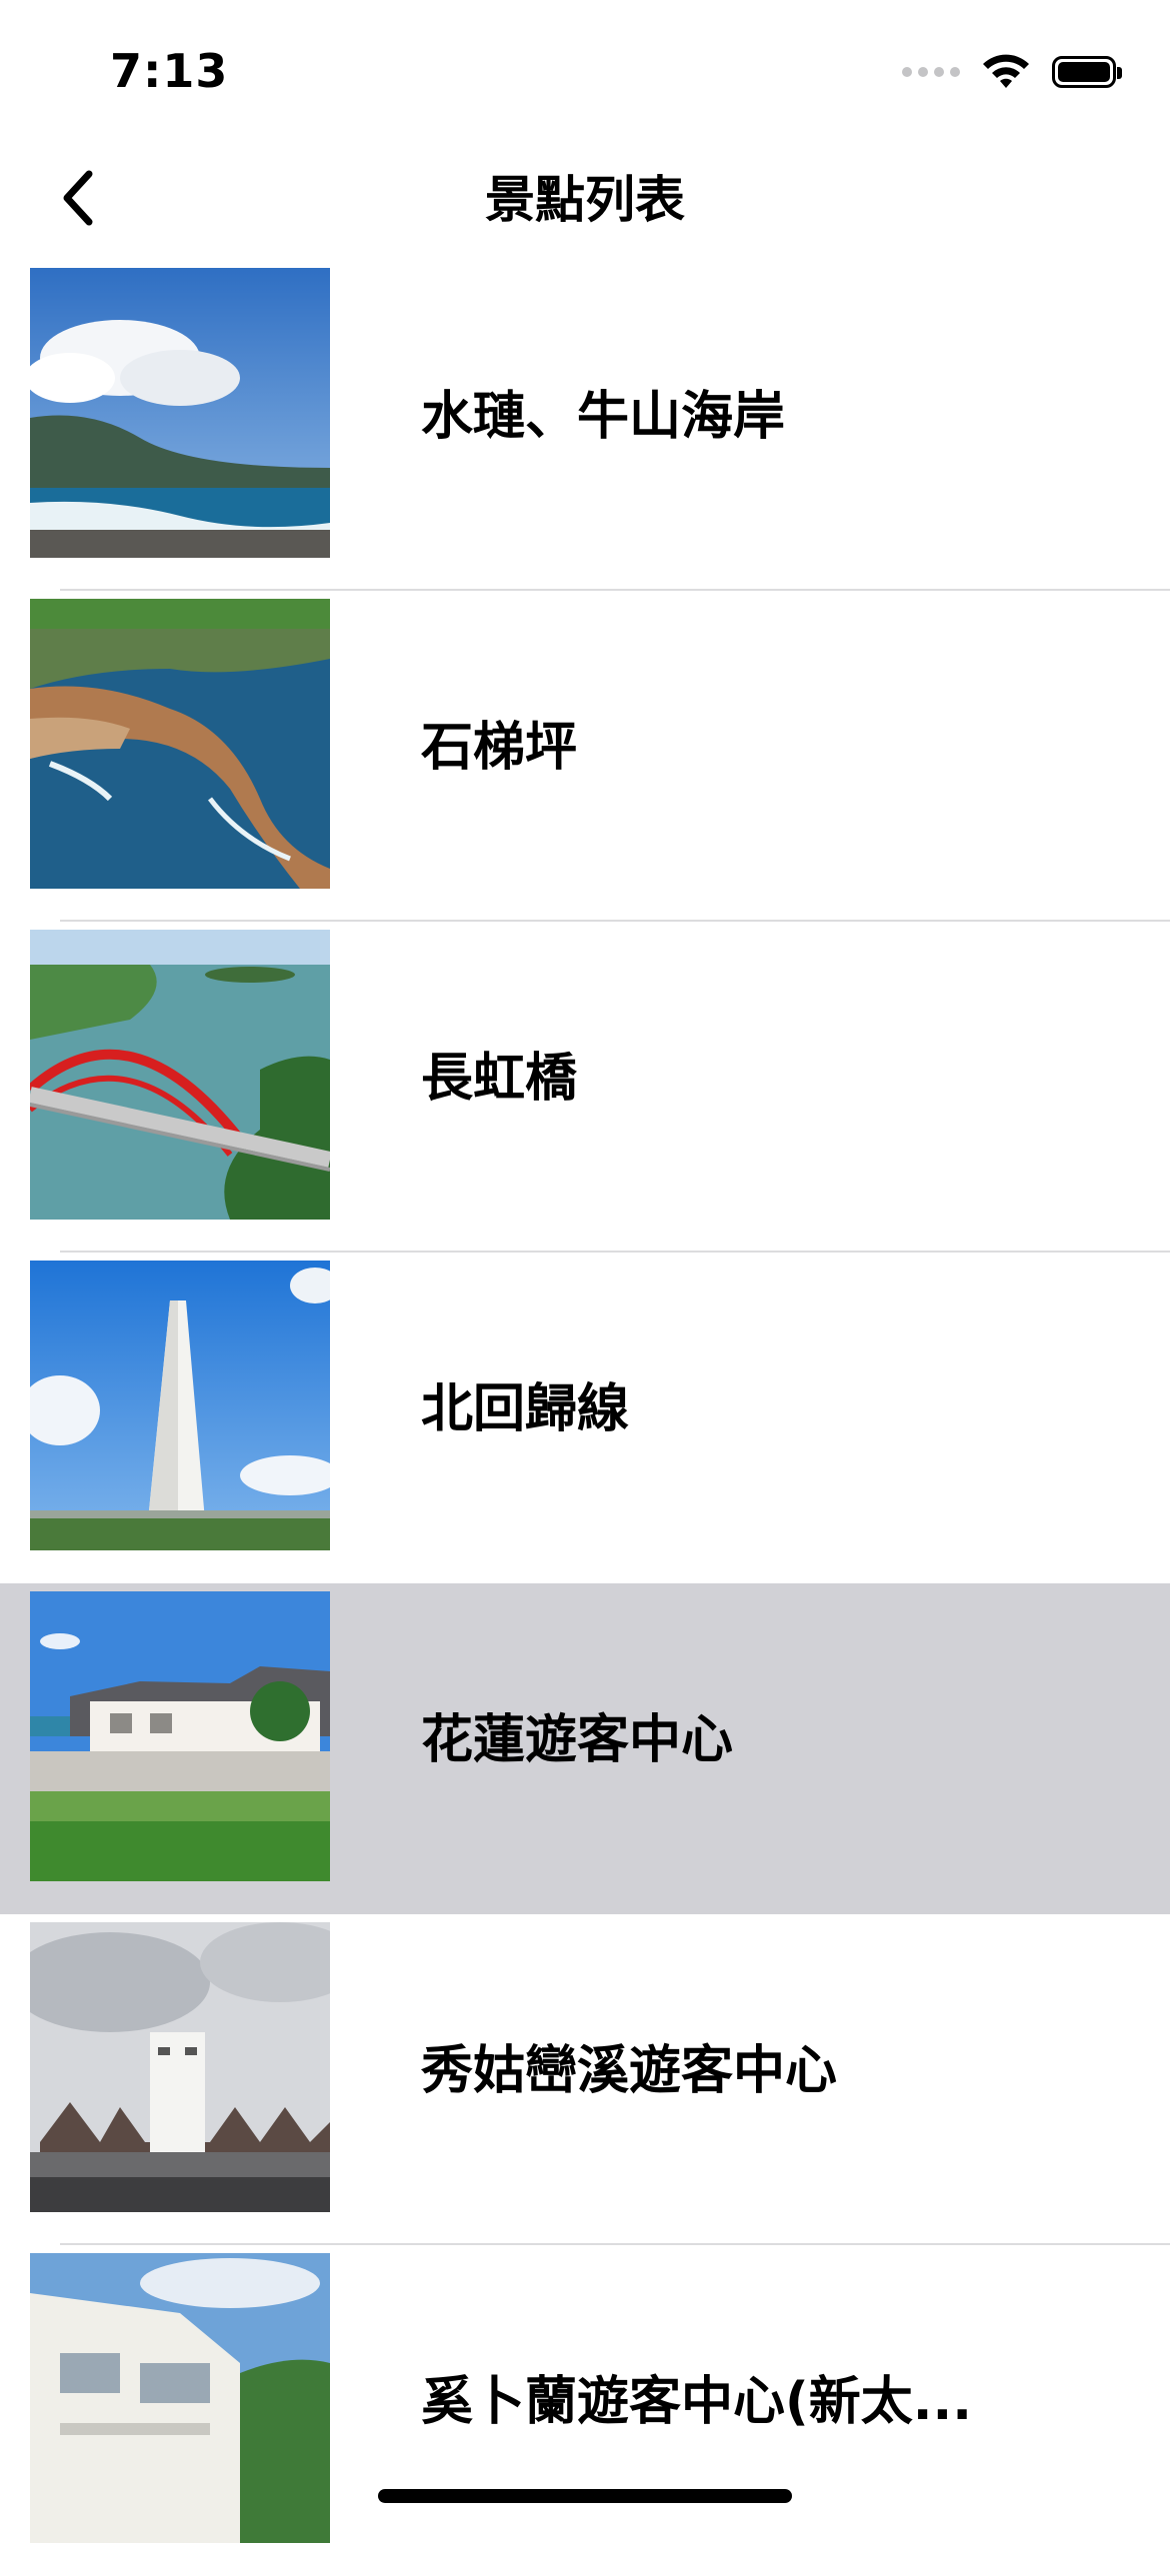  I want to click on cellular-signal-icon, so click(931, 72).